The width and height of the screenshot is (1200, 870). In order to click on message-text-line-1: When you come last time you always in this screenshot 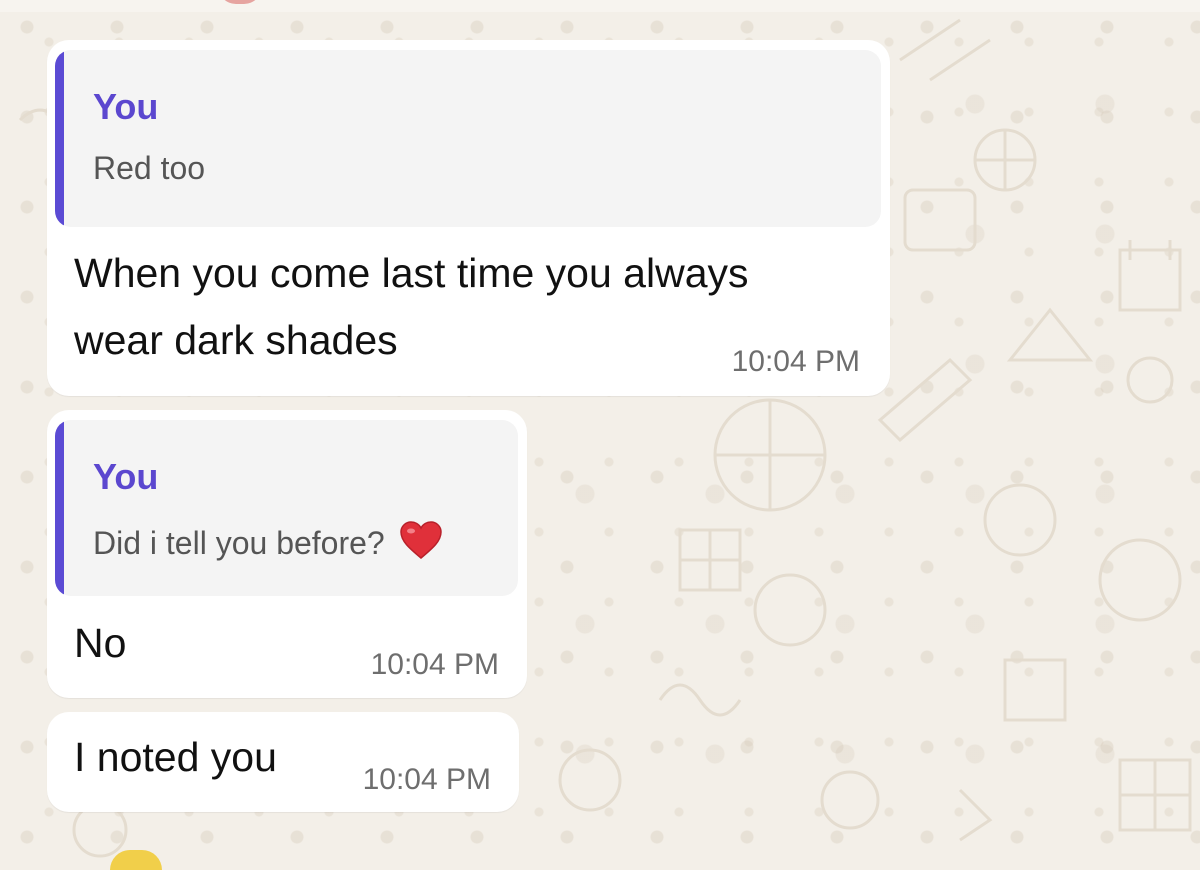, I will do `click(411, 273)`.